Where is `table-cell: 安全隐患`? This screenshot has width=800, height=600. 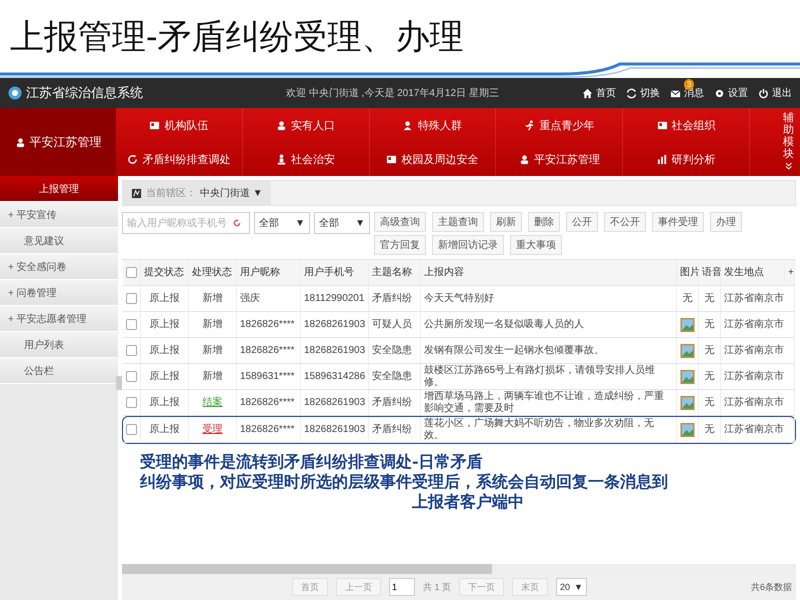
table-cell: 安全隐患 is located at coordinates (395, 351).